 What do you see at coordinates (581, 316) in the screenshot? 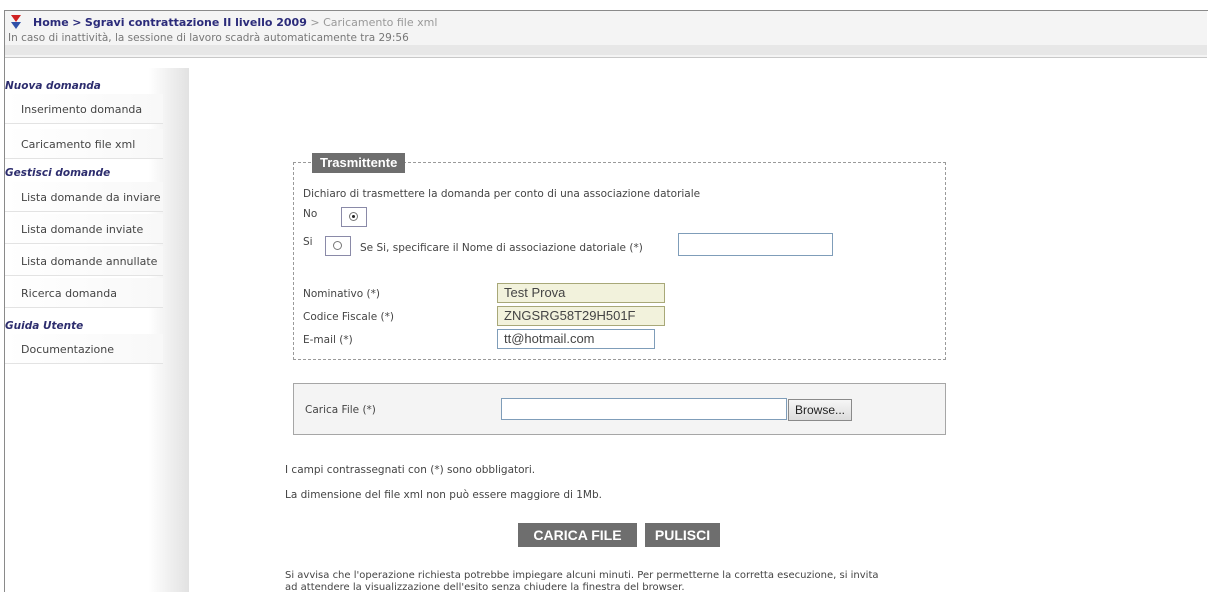
I see `codice-fiscale-field: ZNGSRG58T29H501F` at bounding box center [581, 316].